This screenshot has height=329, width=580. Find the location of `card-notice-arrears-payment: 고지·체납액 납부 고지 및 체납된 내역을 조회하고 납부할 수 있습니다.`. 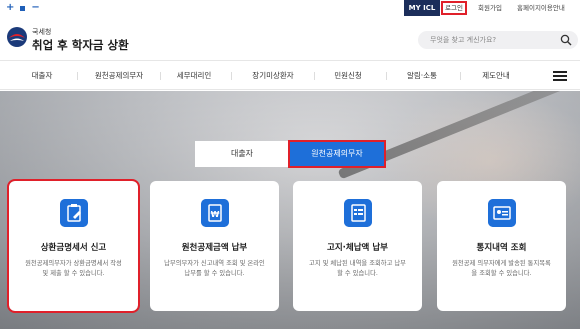

card-notice-arrears-payment: 고지·체납액 납부 고지 및 체납된 내역을 조회하고 납부할 수 있습니다. is located at coordinates (357, 246).